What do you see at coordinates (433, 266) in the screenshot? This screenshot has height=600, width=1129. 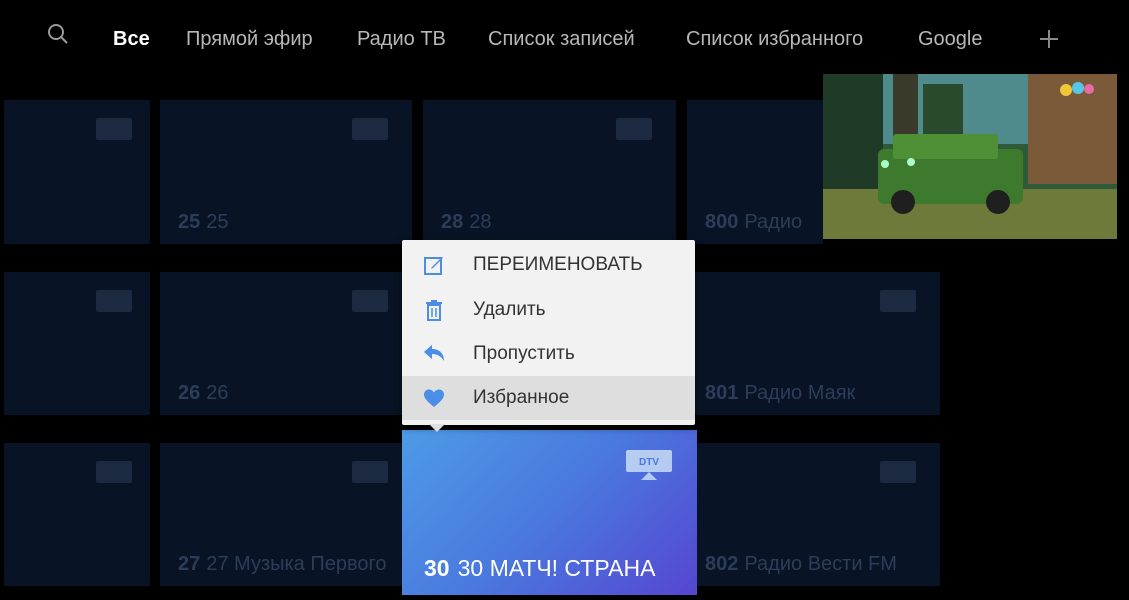 I see `edit-icon` at bounding box center [433, 266].